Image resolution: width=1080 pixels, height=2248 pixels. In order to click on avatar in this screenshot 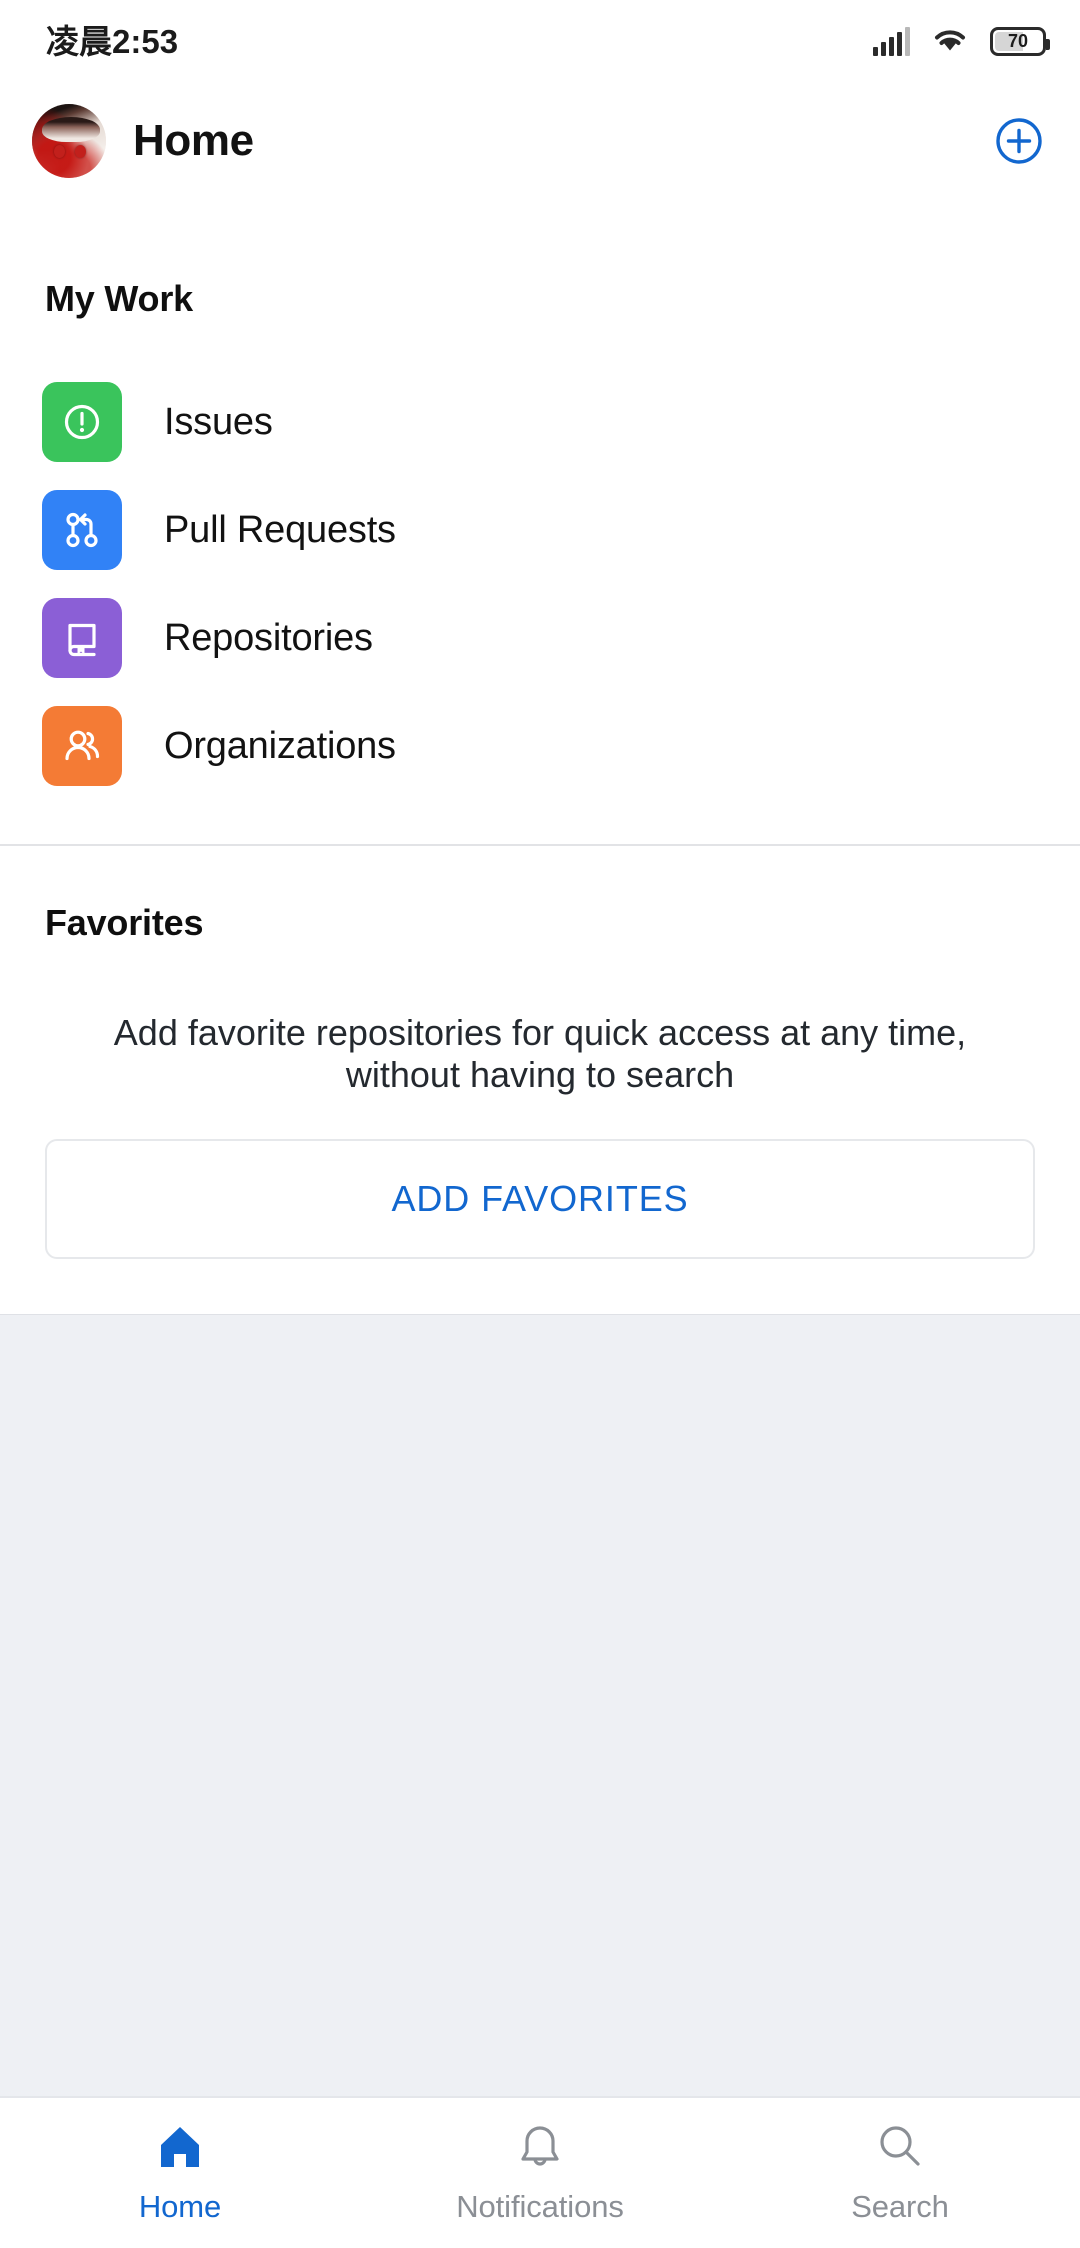, I will do `click(69, 141)`.